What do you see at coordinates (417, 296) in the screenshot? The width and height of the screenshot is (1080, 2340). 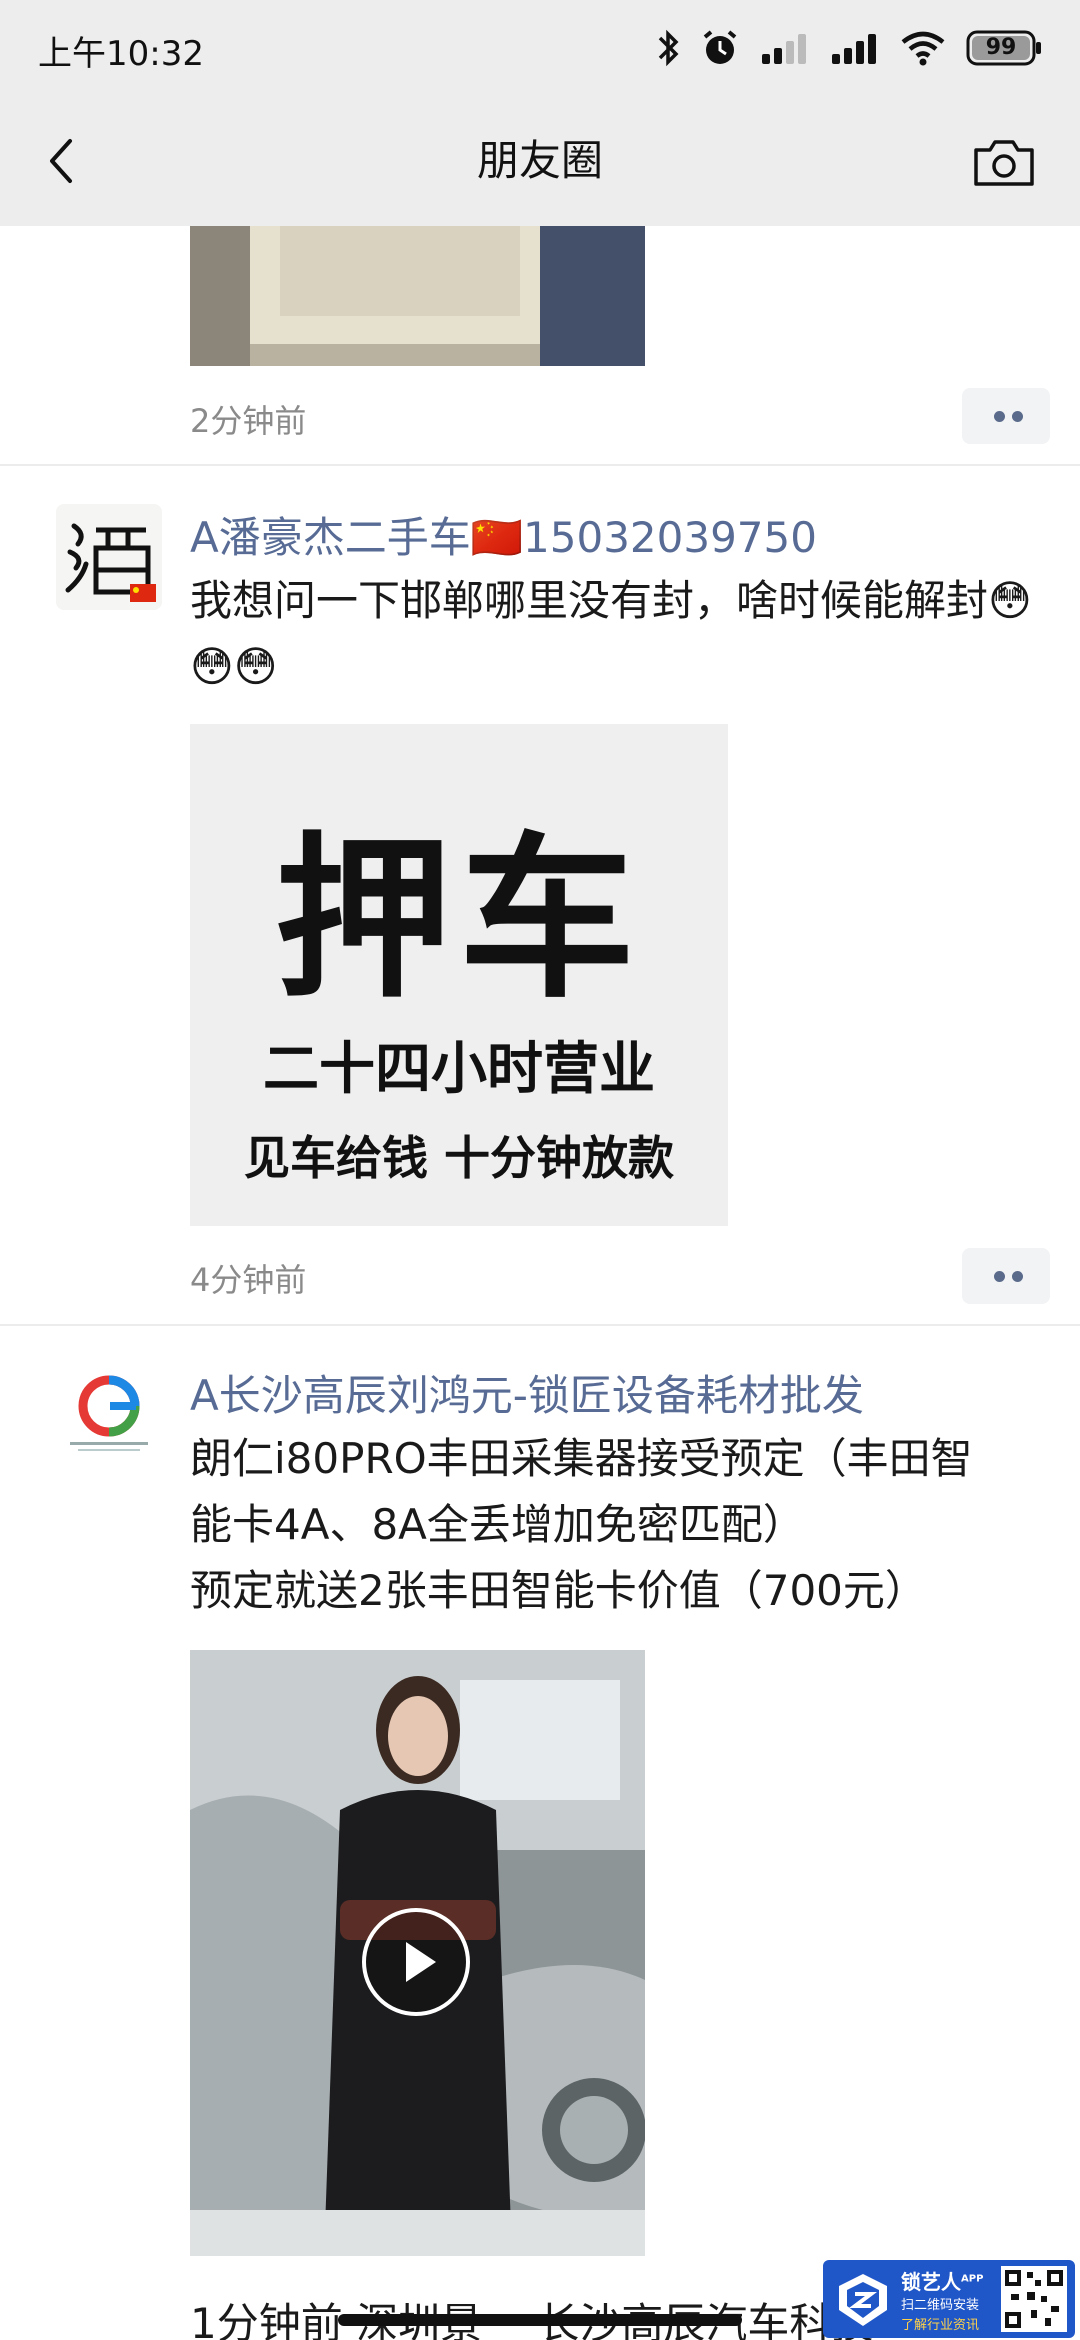 I see `post-image` at bounding box center [417, 296].